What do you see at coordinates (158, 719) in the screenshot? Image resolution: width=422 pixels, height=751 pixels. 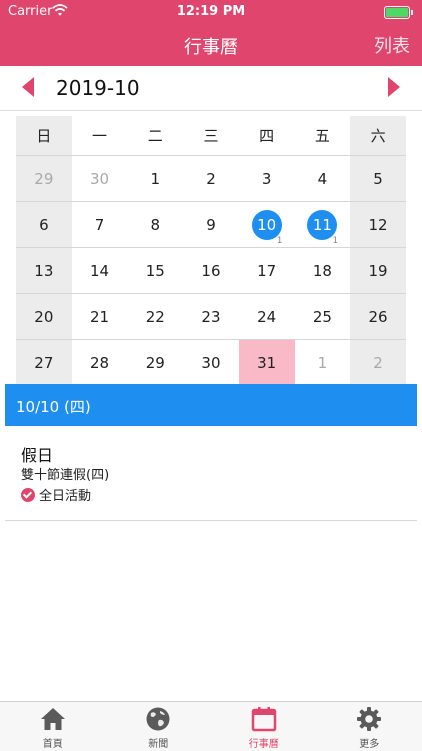 I see `globe-icon` at bounding box center [158, 719].